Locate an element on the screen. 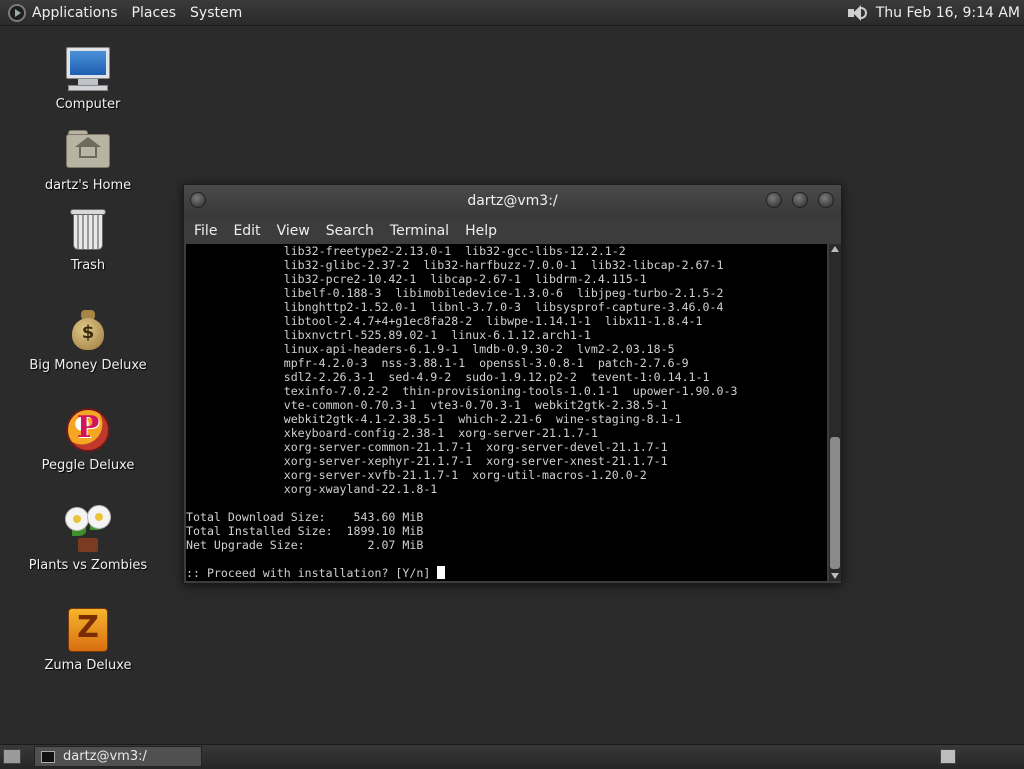  peggle-icon: P is located at coordinates (88, 430).